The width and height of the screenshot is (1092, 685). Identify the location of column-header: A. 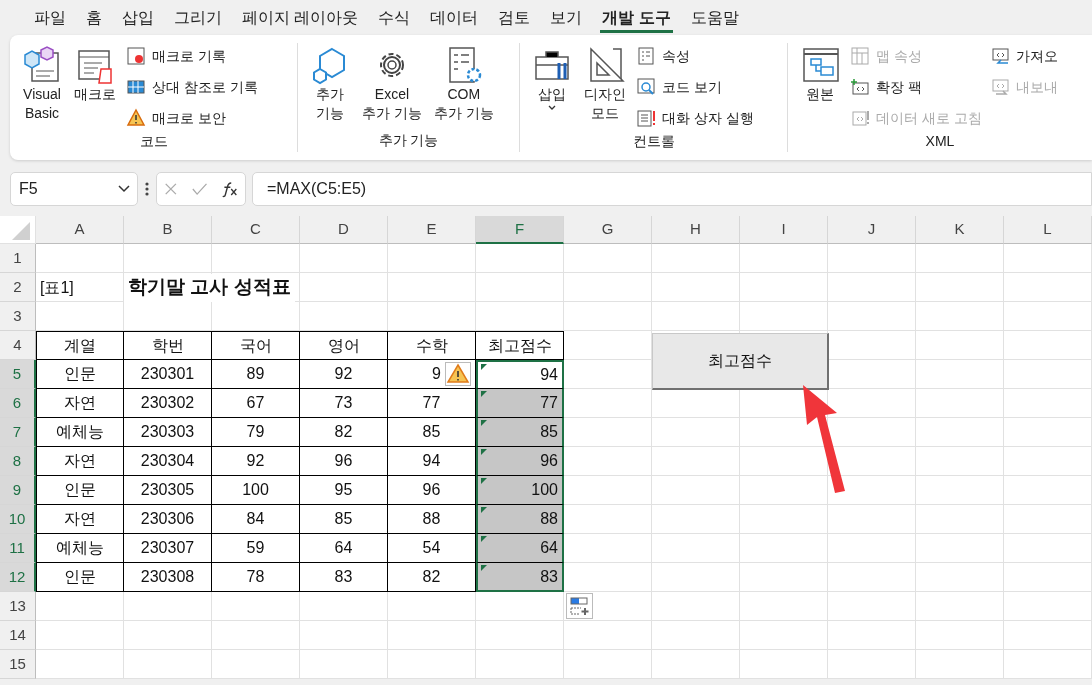
(80, 230).